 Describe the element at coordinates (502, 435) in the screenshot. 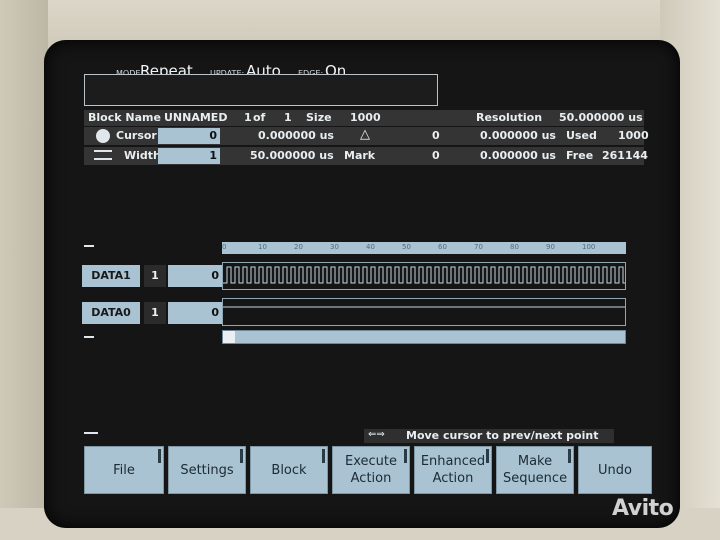

I see `status-hint: Move cursor to prev/next point` at that location.